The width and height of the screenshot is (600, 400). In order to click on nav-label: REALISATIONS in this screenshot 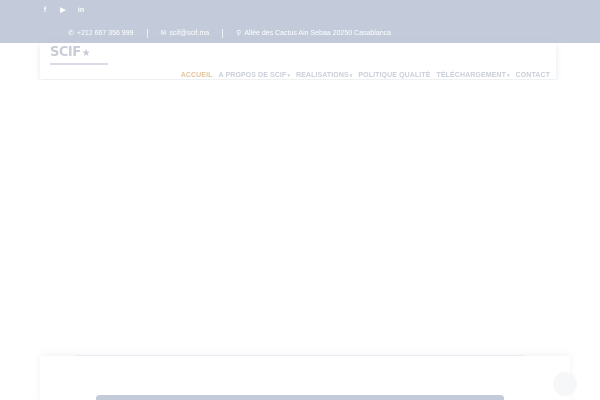, I will do `click(322, 75)`.